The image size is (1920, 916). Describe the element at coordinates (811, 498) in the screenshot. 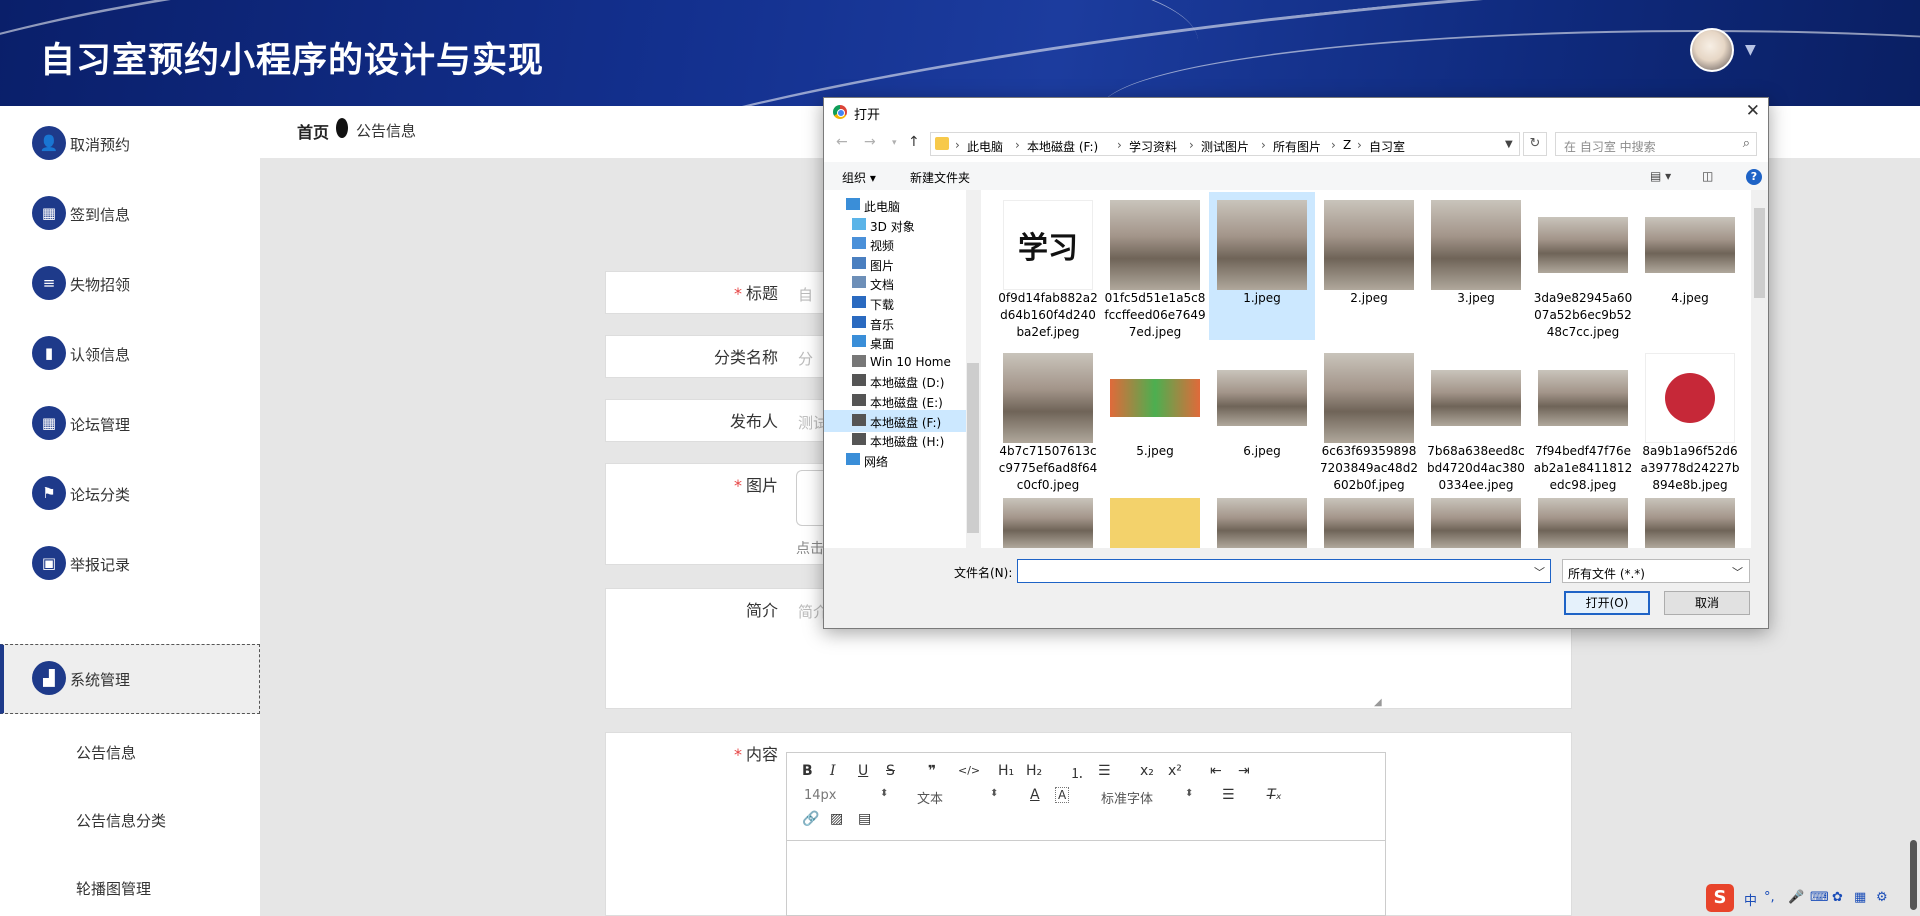

I see `image-upload` at that location.